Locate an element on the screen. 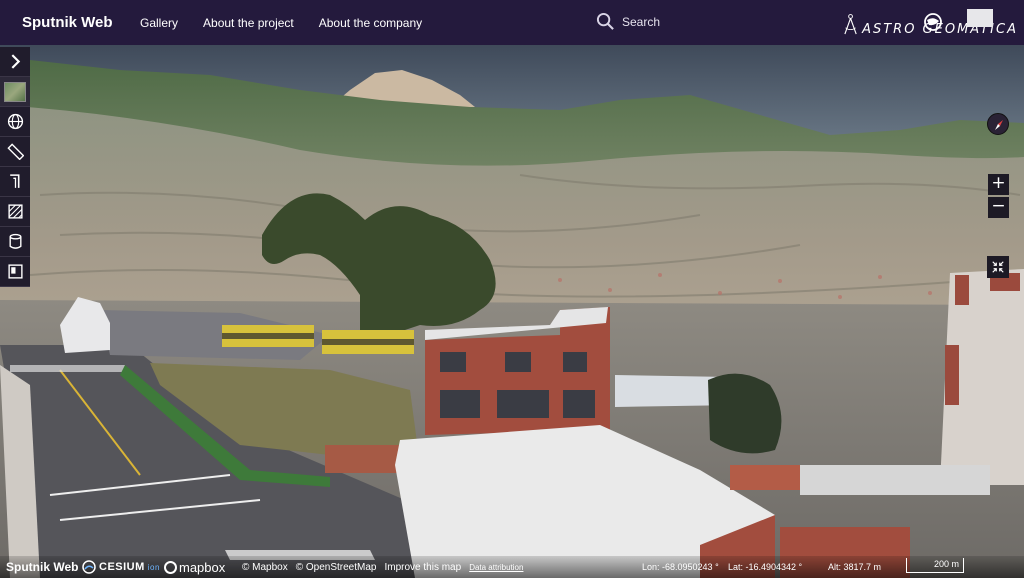 The image size is (1024, 578). height-icon is located at coordinates (14, 181).